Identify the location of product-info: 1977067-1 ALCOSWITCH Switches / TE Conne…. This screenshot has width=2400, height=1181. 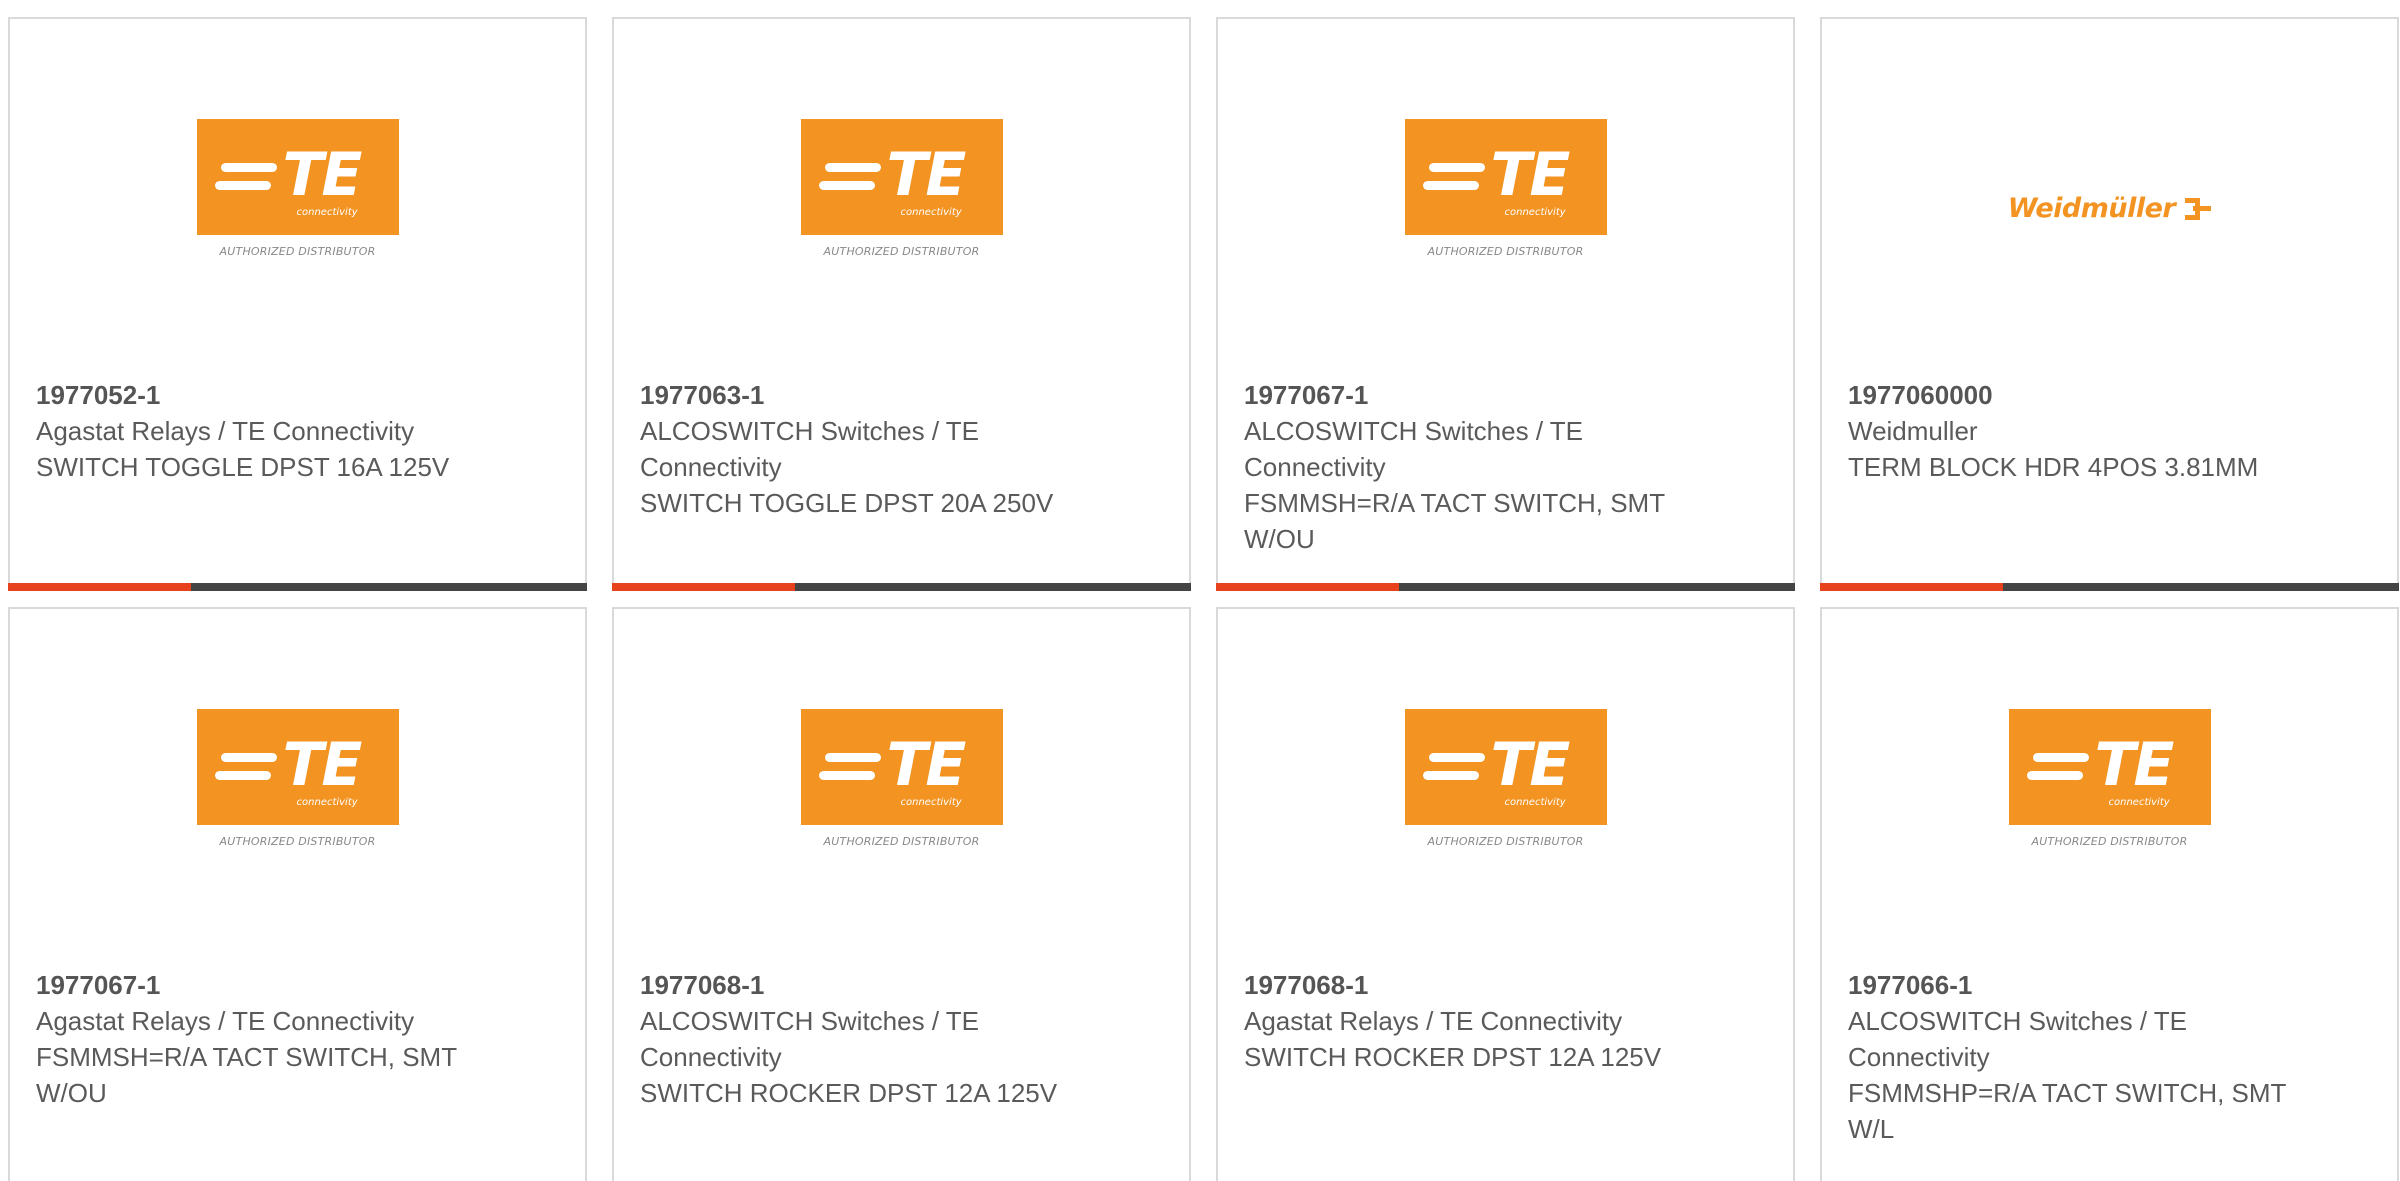
(1474, 467).